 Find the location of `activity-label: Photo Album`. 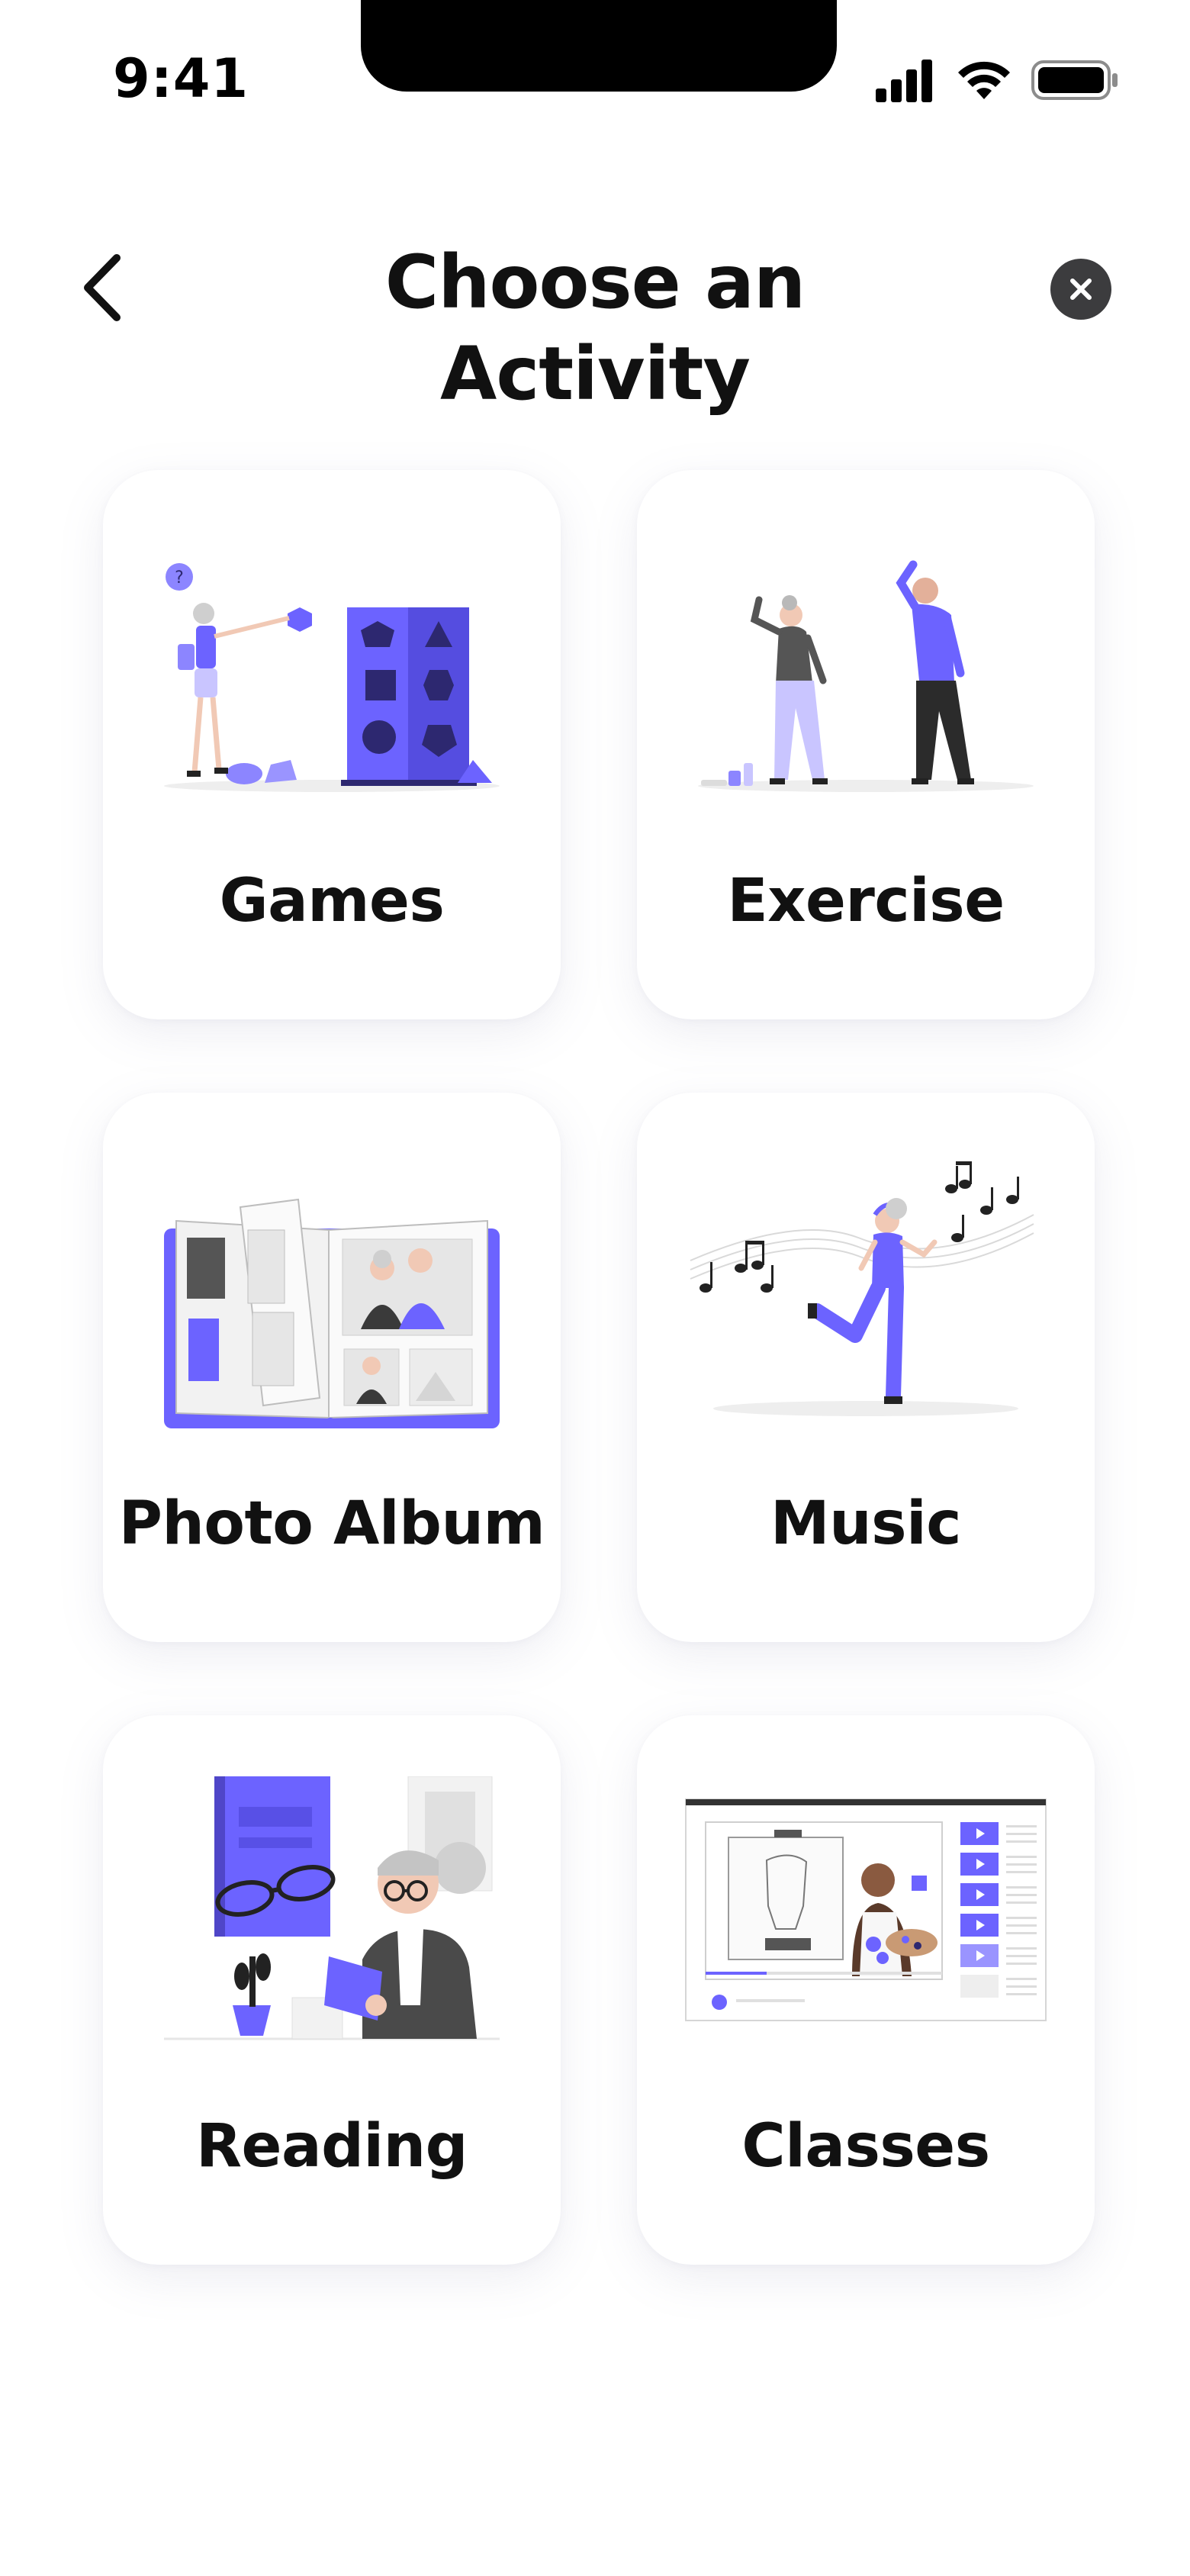

activity-label: Photo Album is located at coordinates (331, 1523).